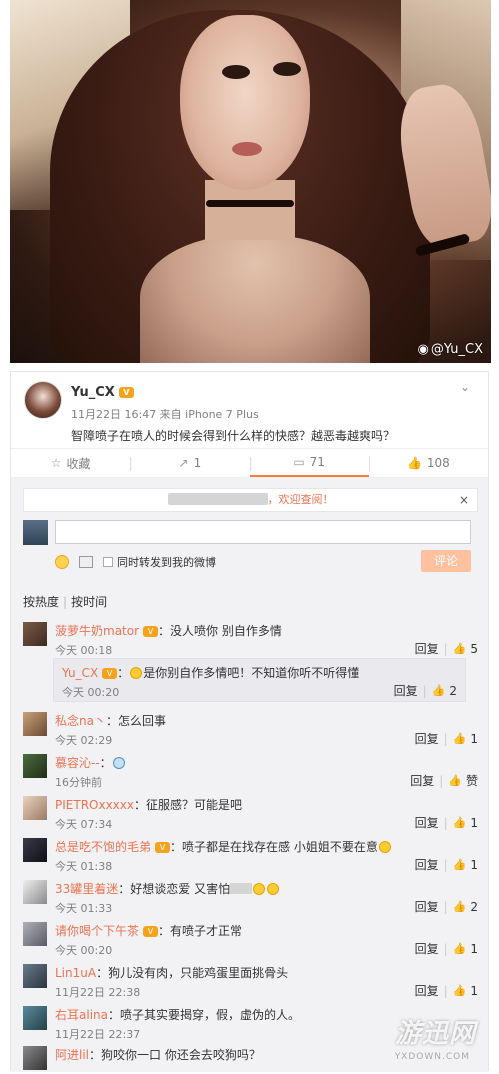  I want to click on comment-time: 今天 07:34, so click(84, 824).